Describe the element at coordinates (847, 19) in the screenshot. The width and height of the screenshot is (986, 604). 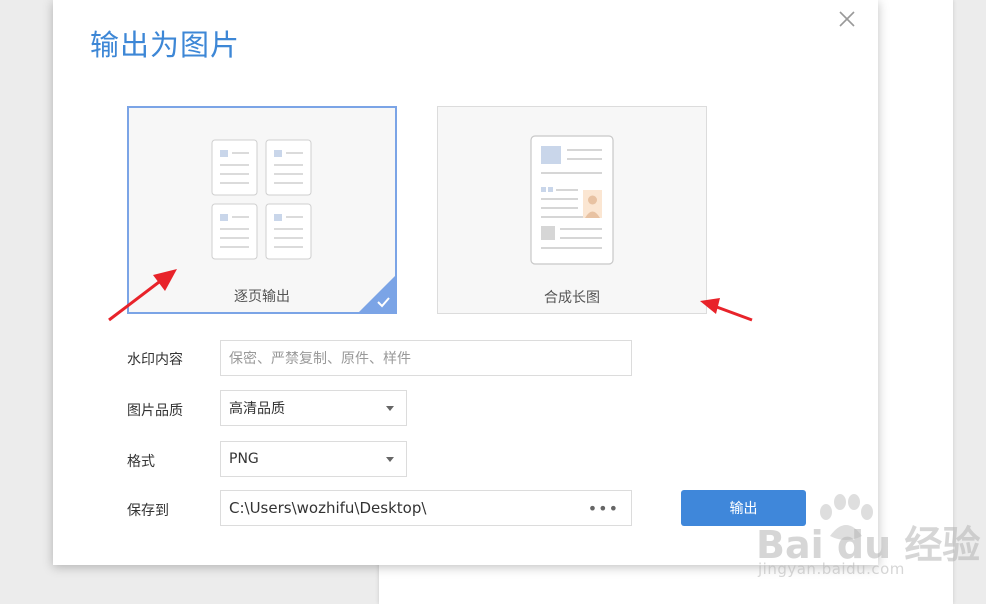
I see `close-icon` at that location.